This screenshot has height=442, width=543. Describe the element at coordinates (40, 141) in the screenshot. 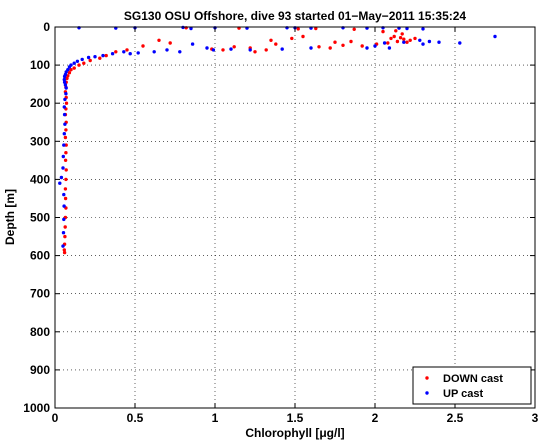

I see `y-tick-label: 300` at that location.